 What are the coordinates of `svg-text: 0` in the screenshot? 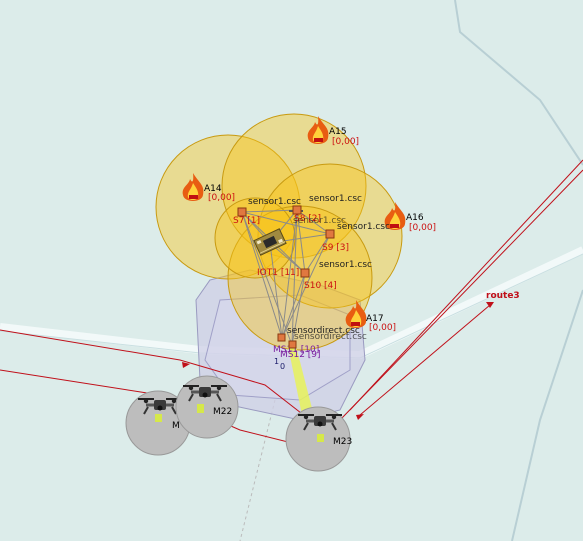 It's located at (282, 366).